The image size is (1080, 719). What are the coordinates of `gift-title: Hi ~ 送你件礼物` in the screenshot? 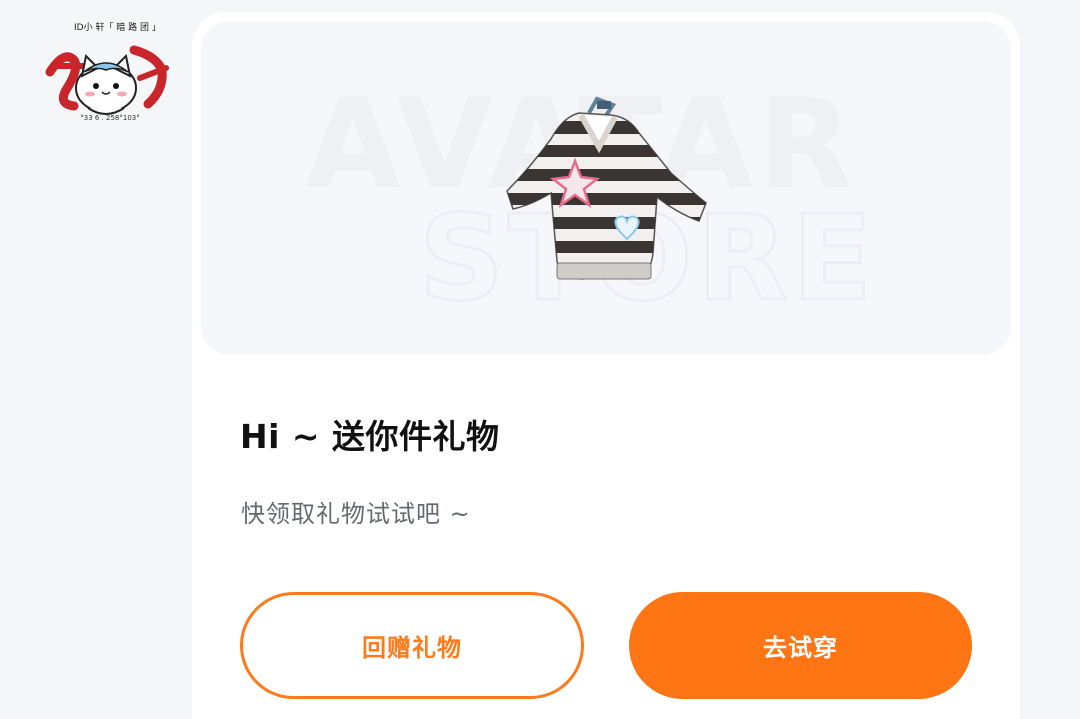 It's located at (370, 436).